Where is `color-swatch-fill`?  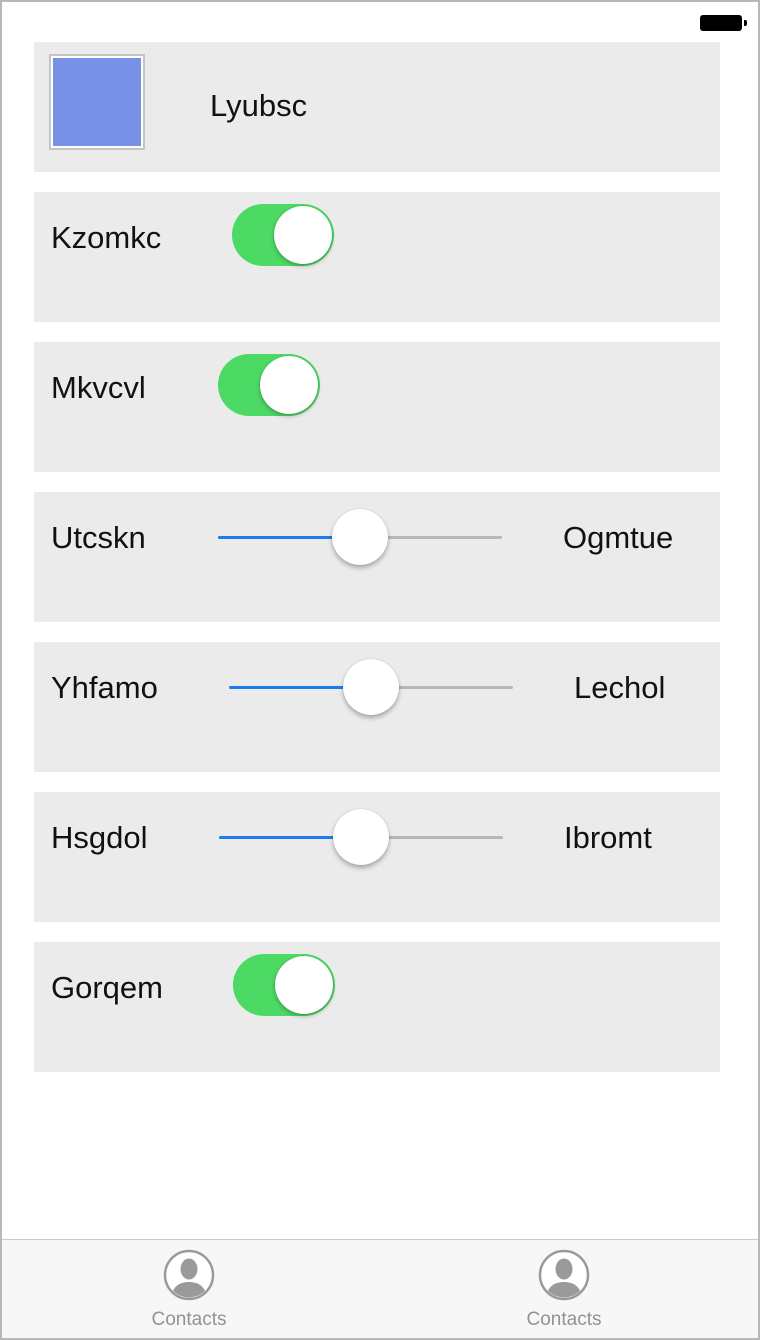 color-swatch-fill is located at coordinates (97, 102).